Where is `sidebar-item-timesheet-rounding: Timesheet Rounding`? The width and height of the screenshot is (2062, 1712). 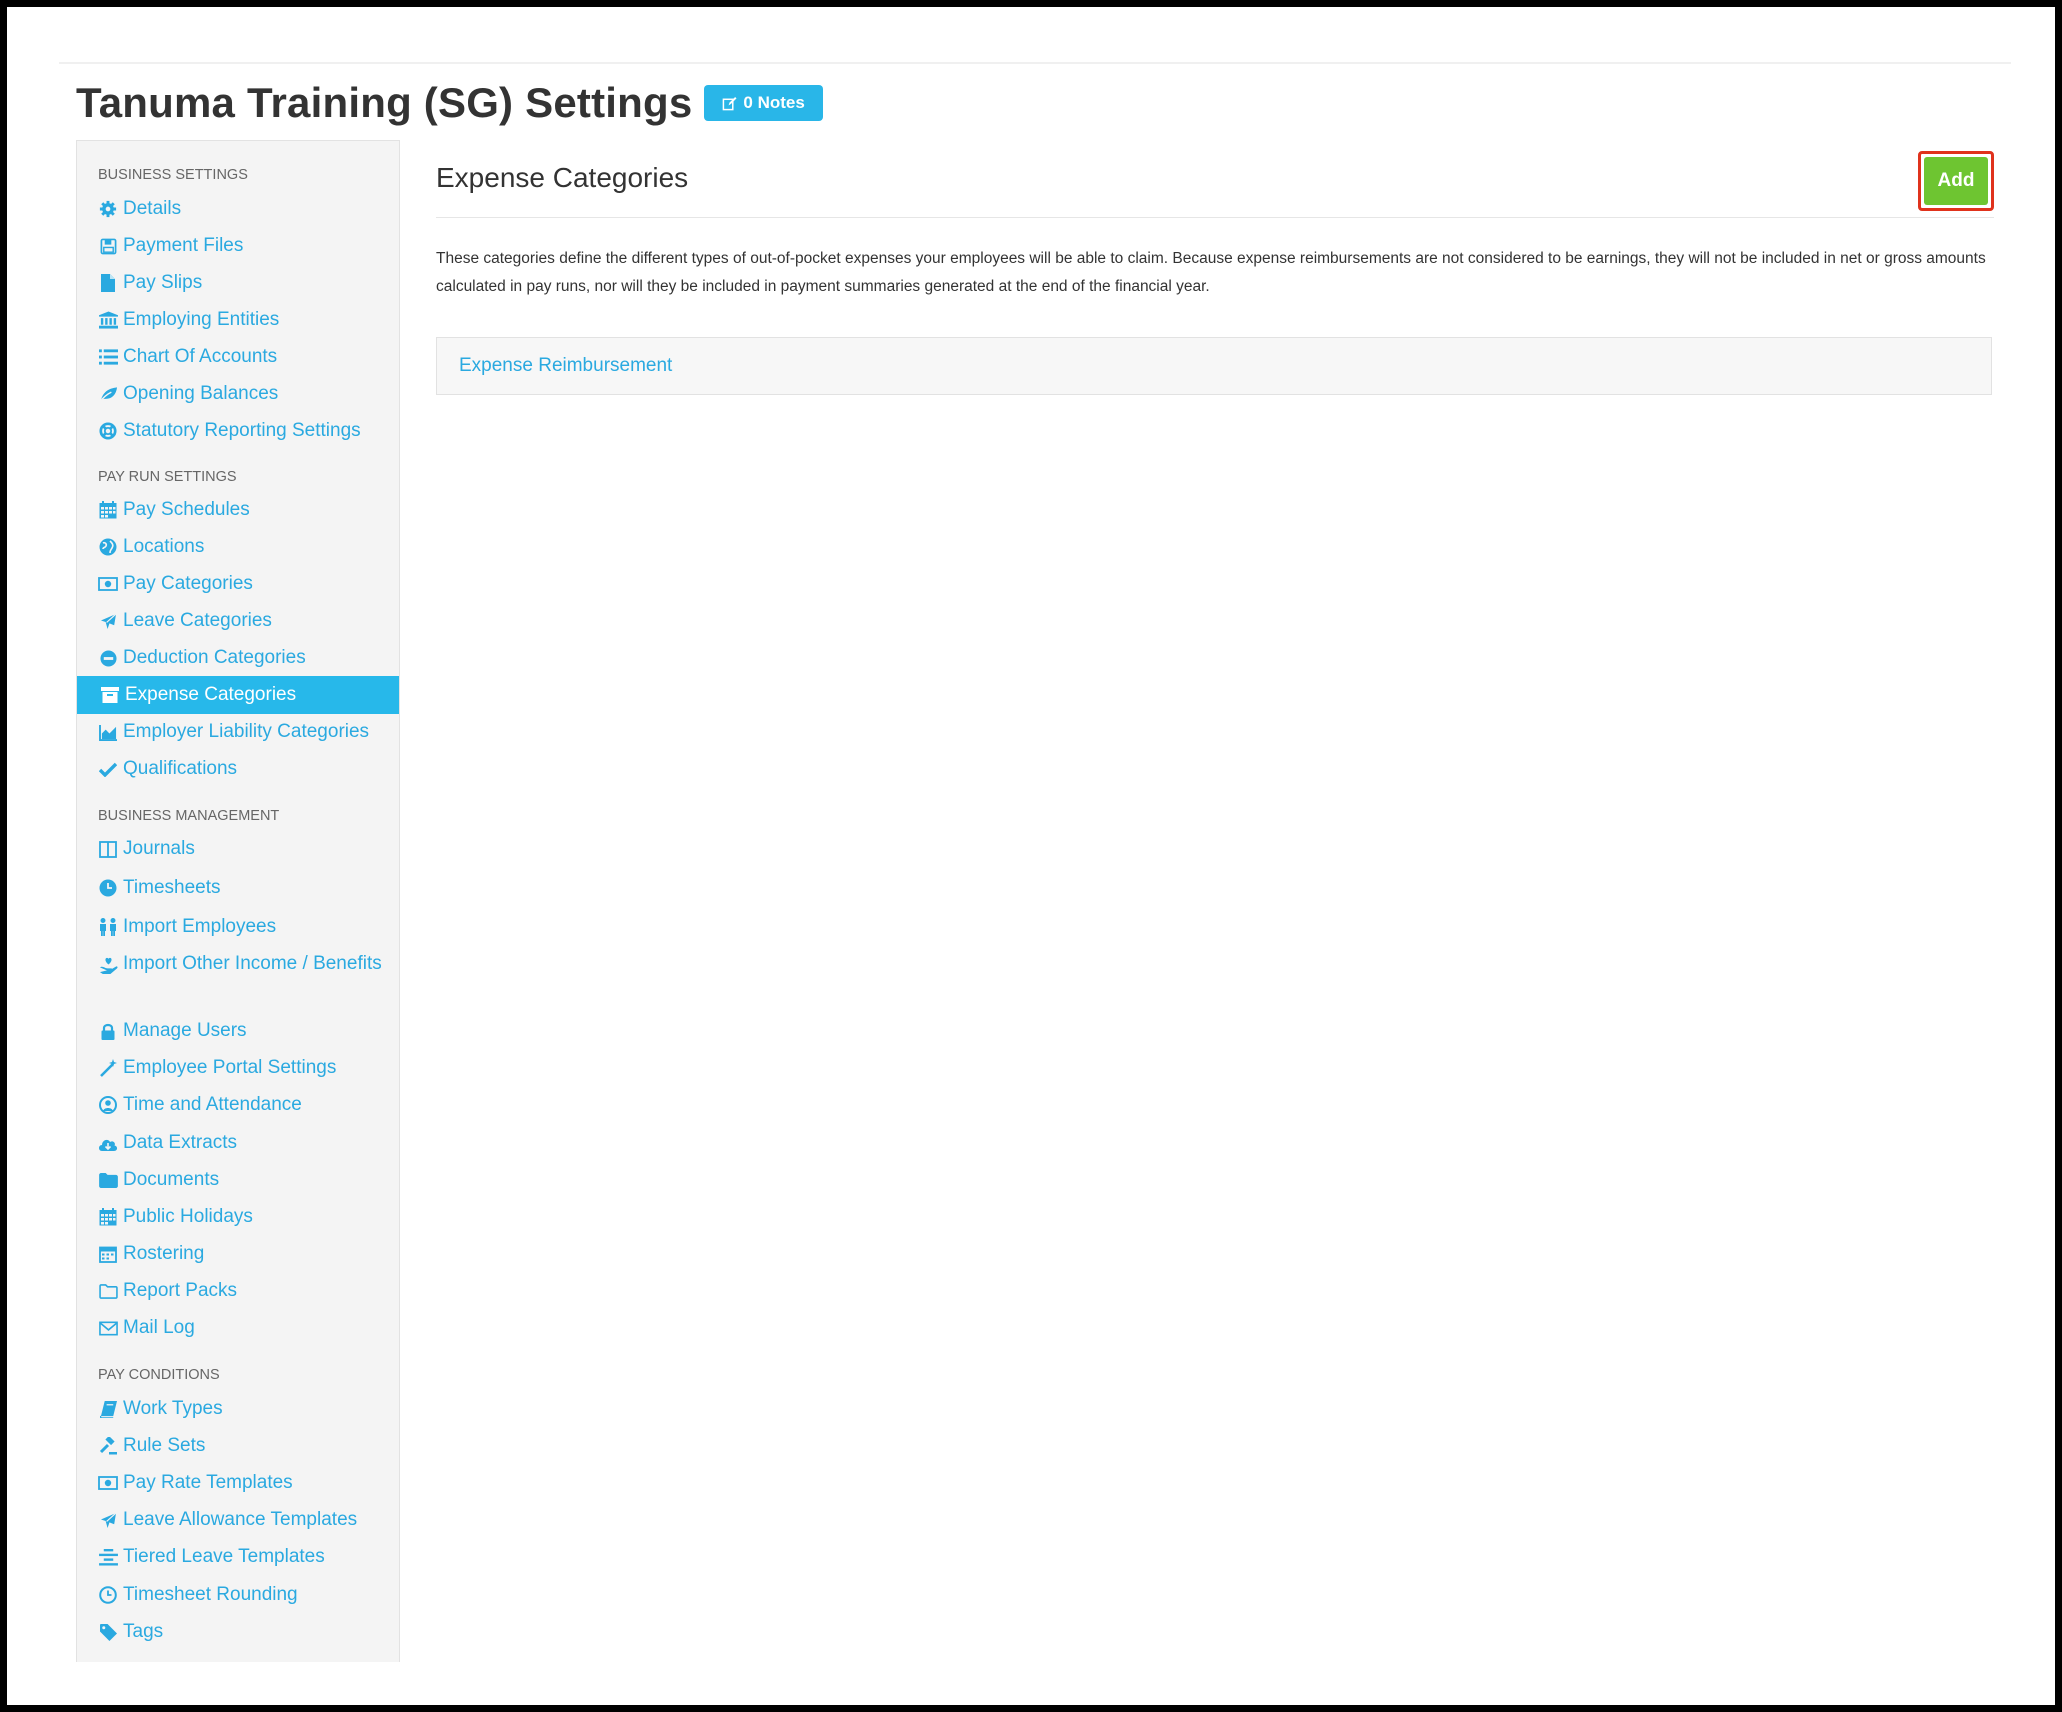
sidebar-item-timesheet-rounding: Timesheet Rounding is located at coordinates (244, 1595).